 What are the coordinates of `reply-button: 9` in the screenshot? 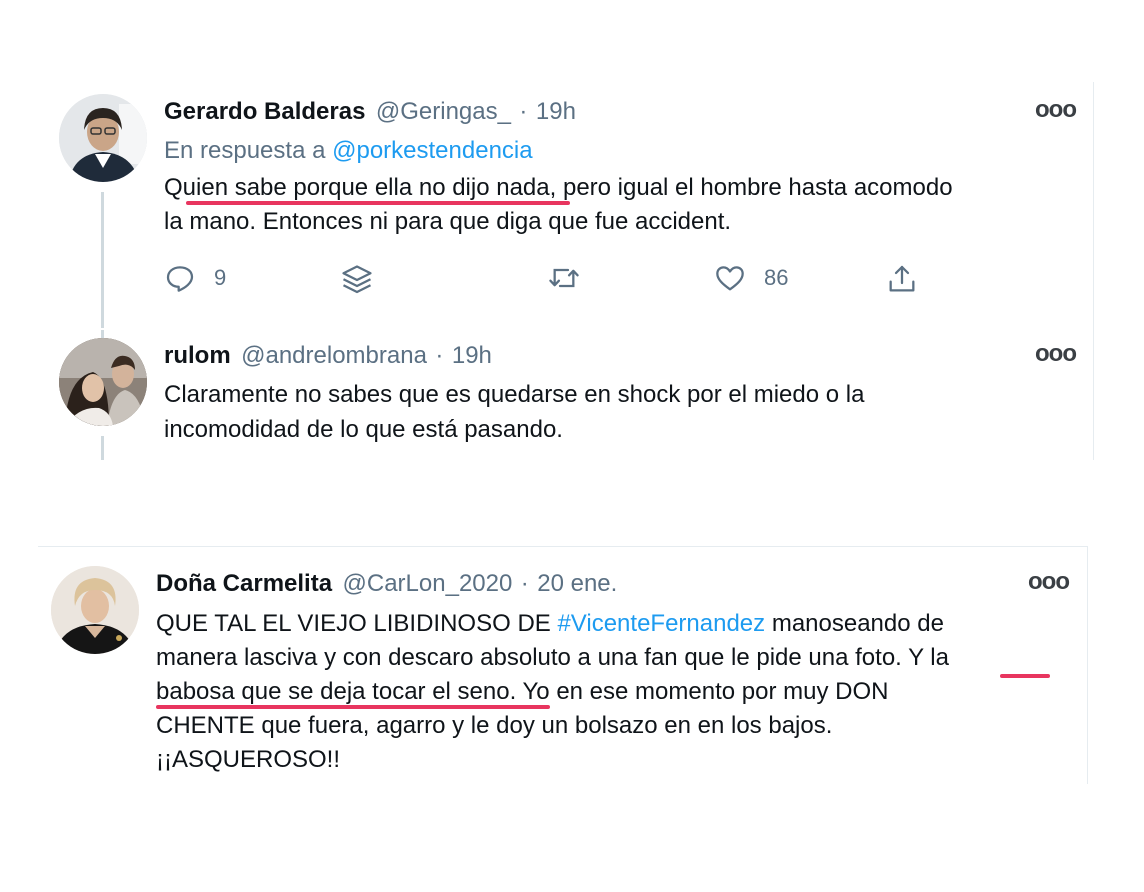 It's located at (195, 278).